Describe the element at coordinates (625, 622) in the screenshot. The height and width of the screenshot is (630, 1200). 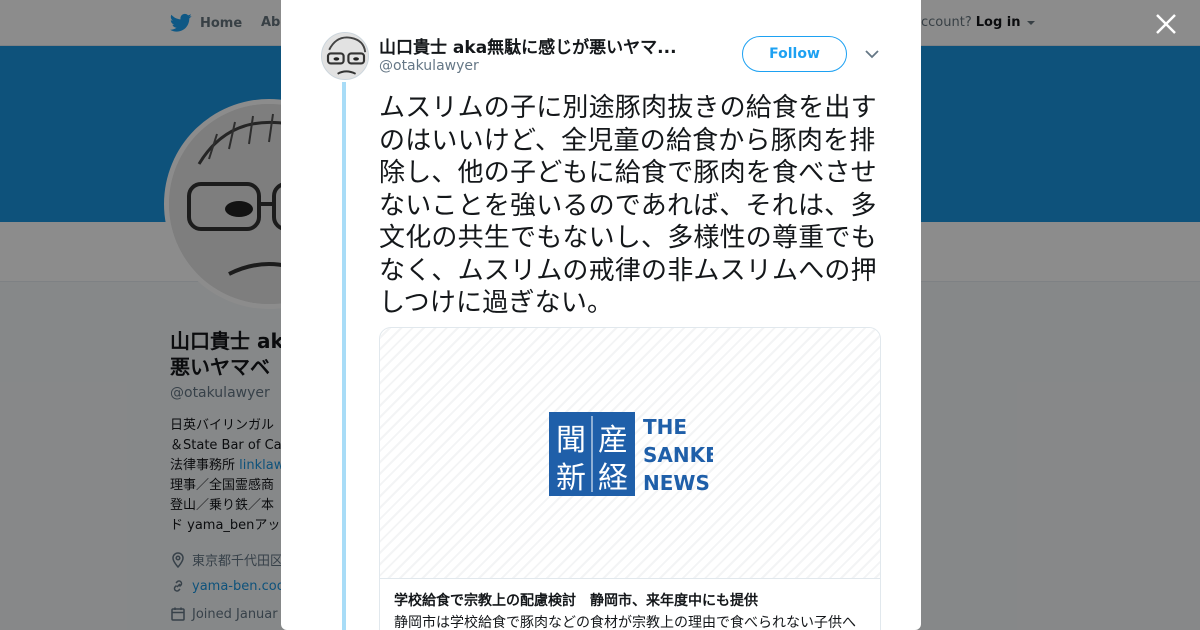
I see `card-description: 静岡市は学校給食で豚肉などの食材が宗教上の理由で食べられない子供へ` at that location.